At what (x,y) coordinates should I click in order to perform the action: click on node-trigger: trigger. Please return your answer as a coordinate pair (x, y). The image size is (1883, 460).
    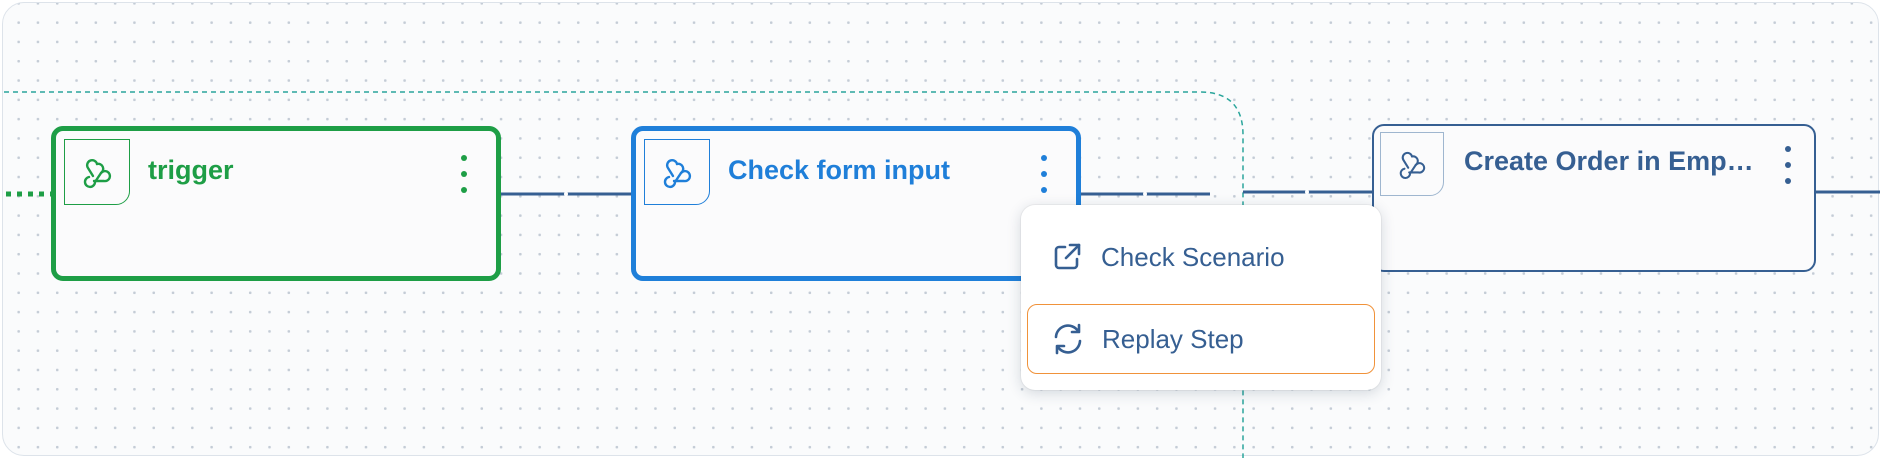
    Looking at the image, I should click on (276, 203).